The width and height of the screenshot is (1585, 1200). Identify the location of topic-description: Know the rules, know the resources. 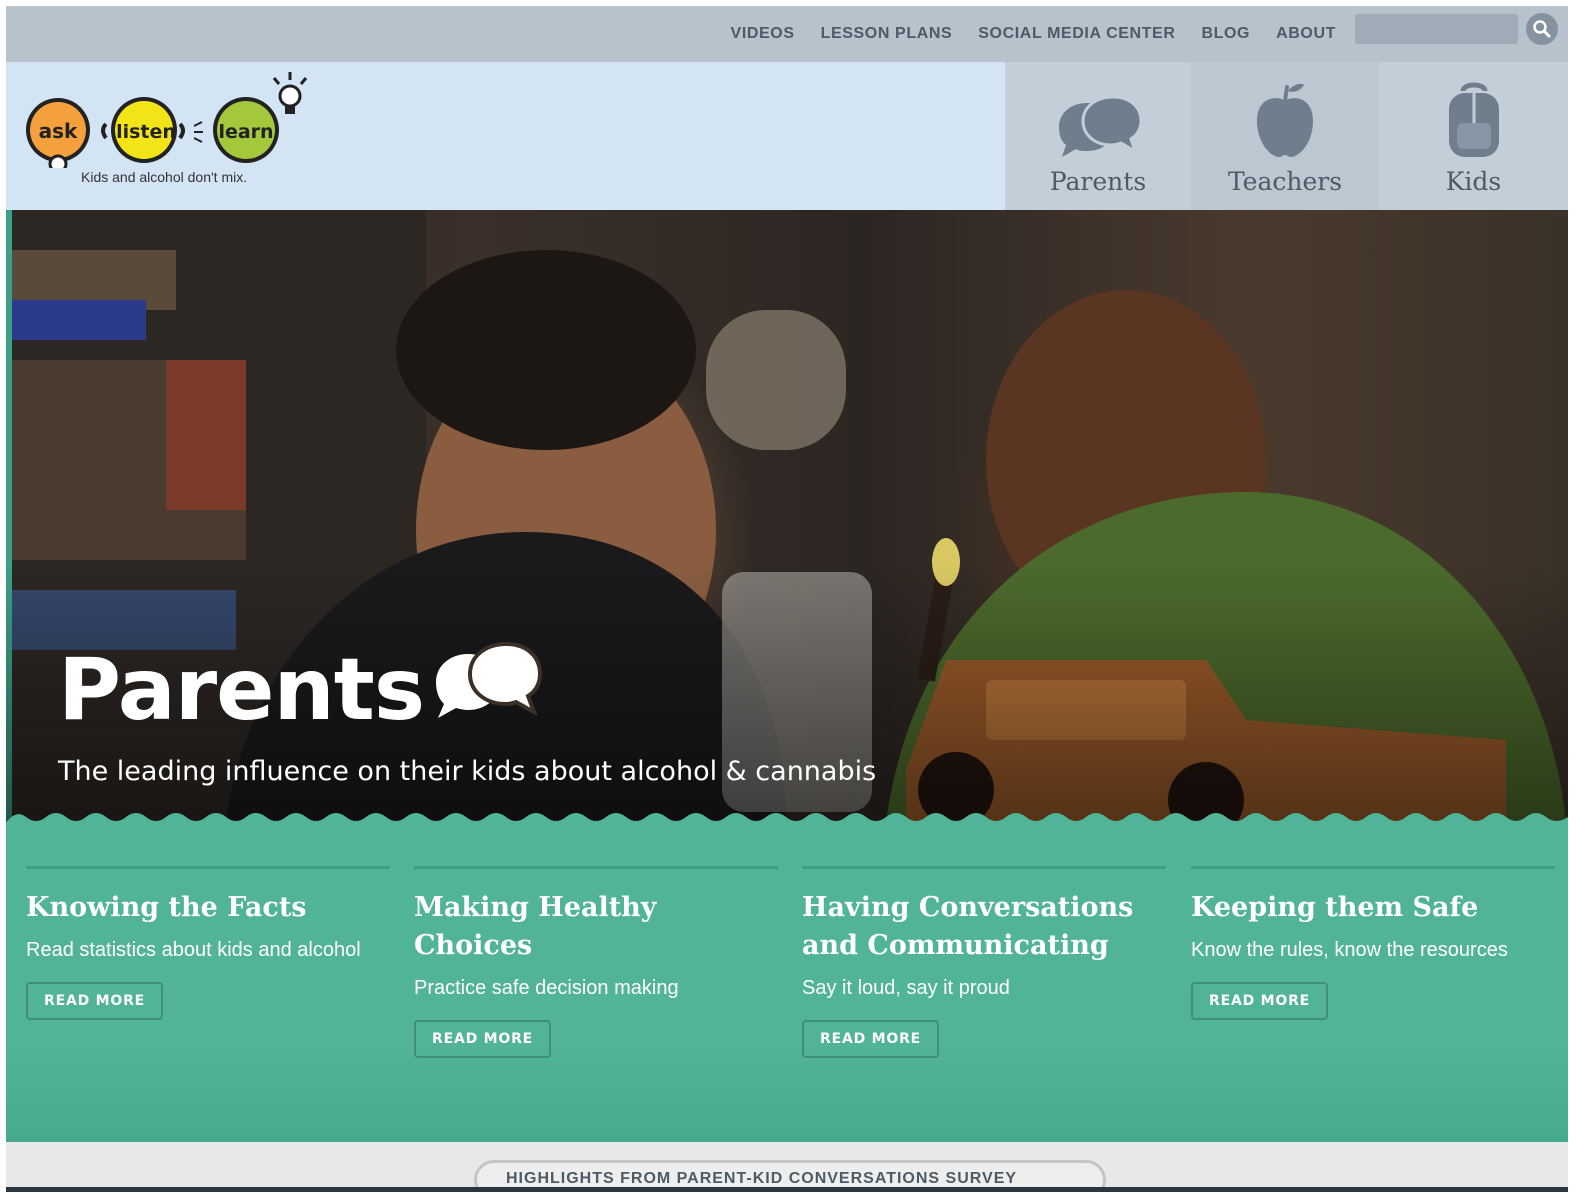
(1349, 950).